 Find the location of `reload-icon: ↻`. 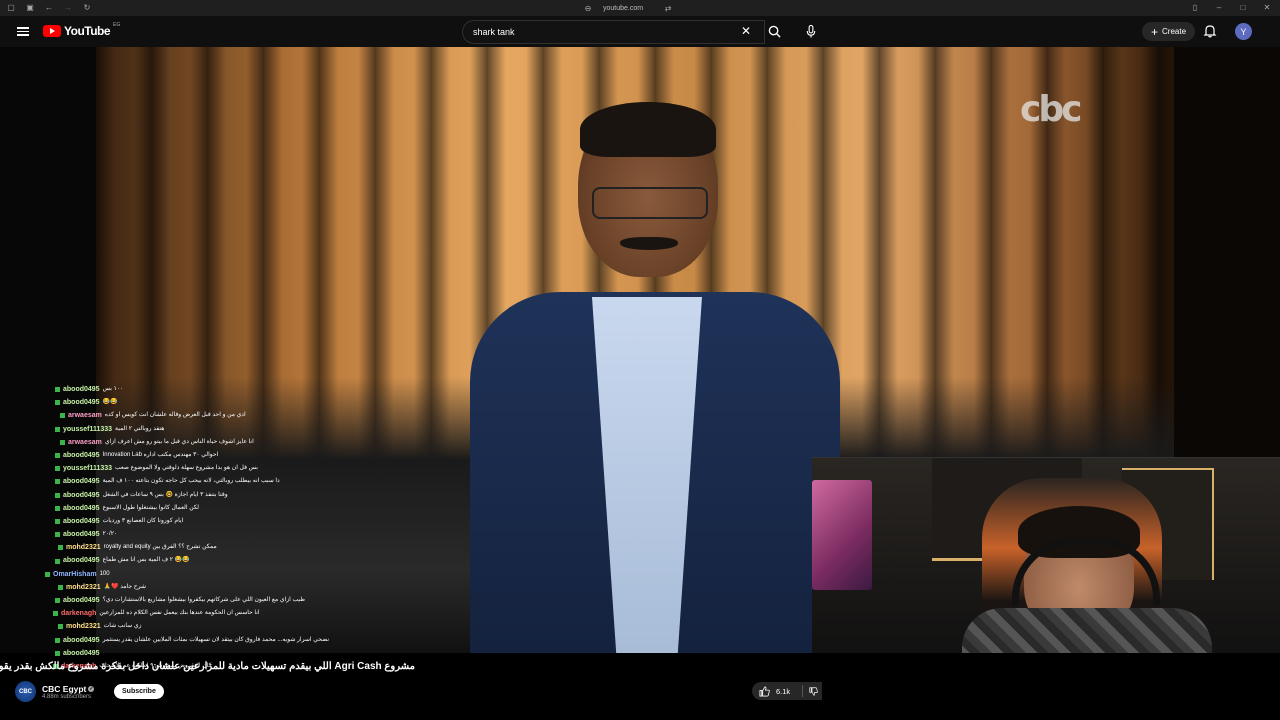

reload-icon: ↻ is located at coordinates (87, 7).